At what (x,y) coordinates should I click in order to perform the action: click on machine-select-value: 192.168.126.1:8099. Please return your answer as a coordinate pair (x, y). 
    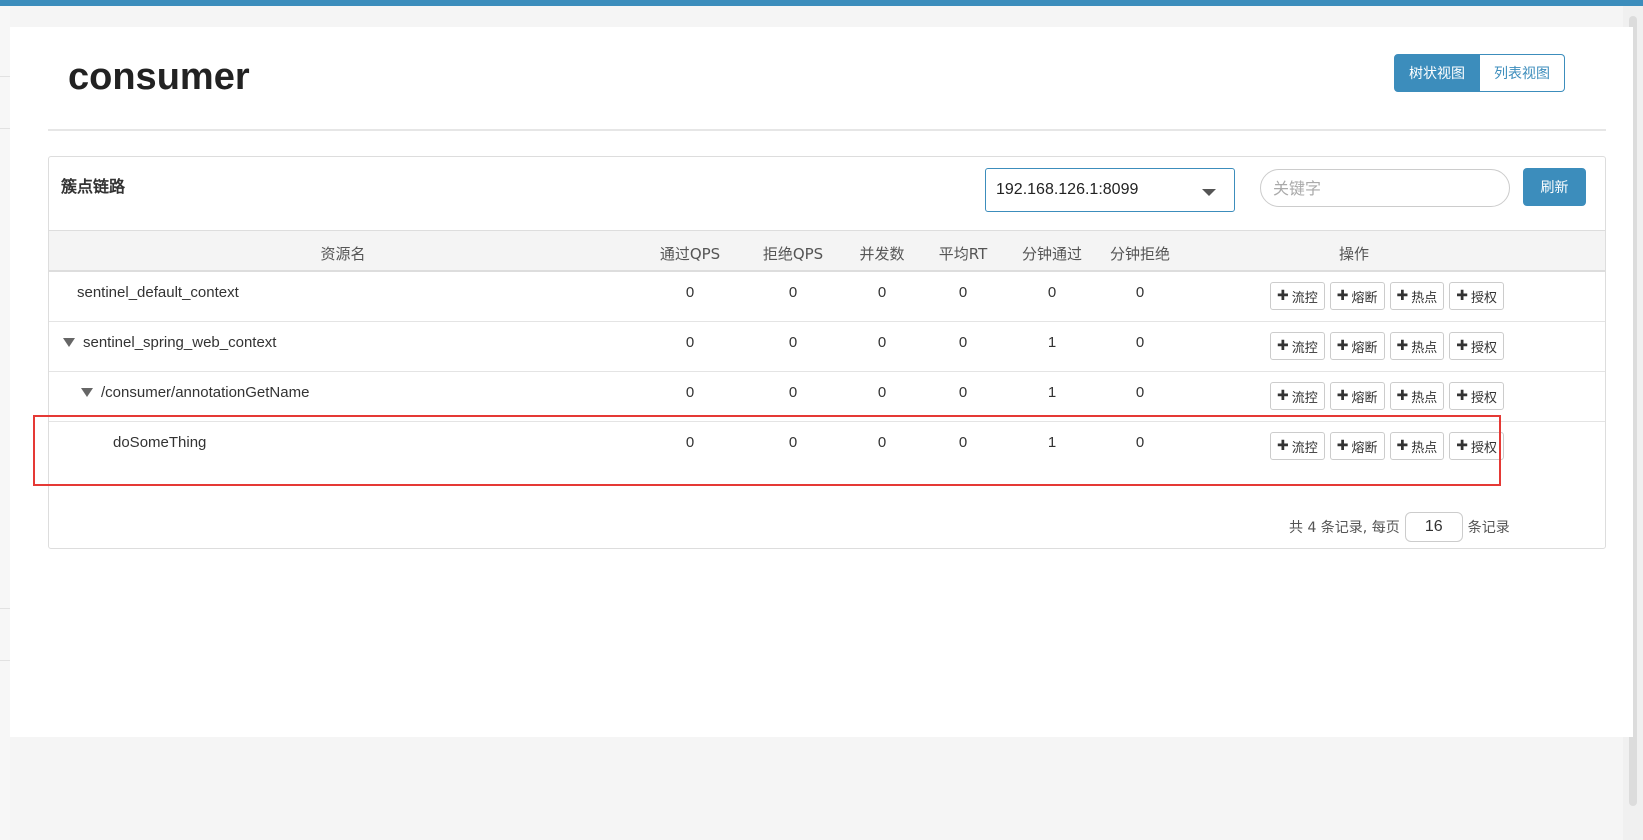
    Looking at the image, I should click on (1067, 189).